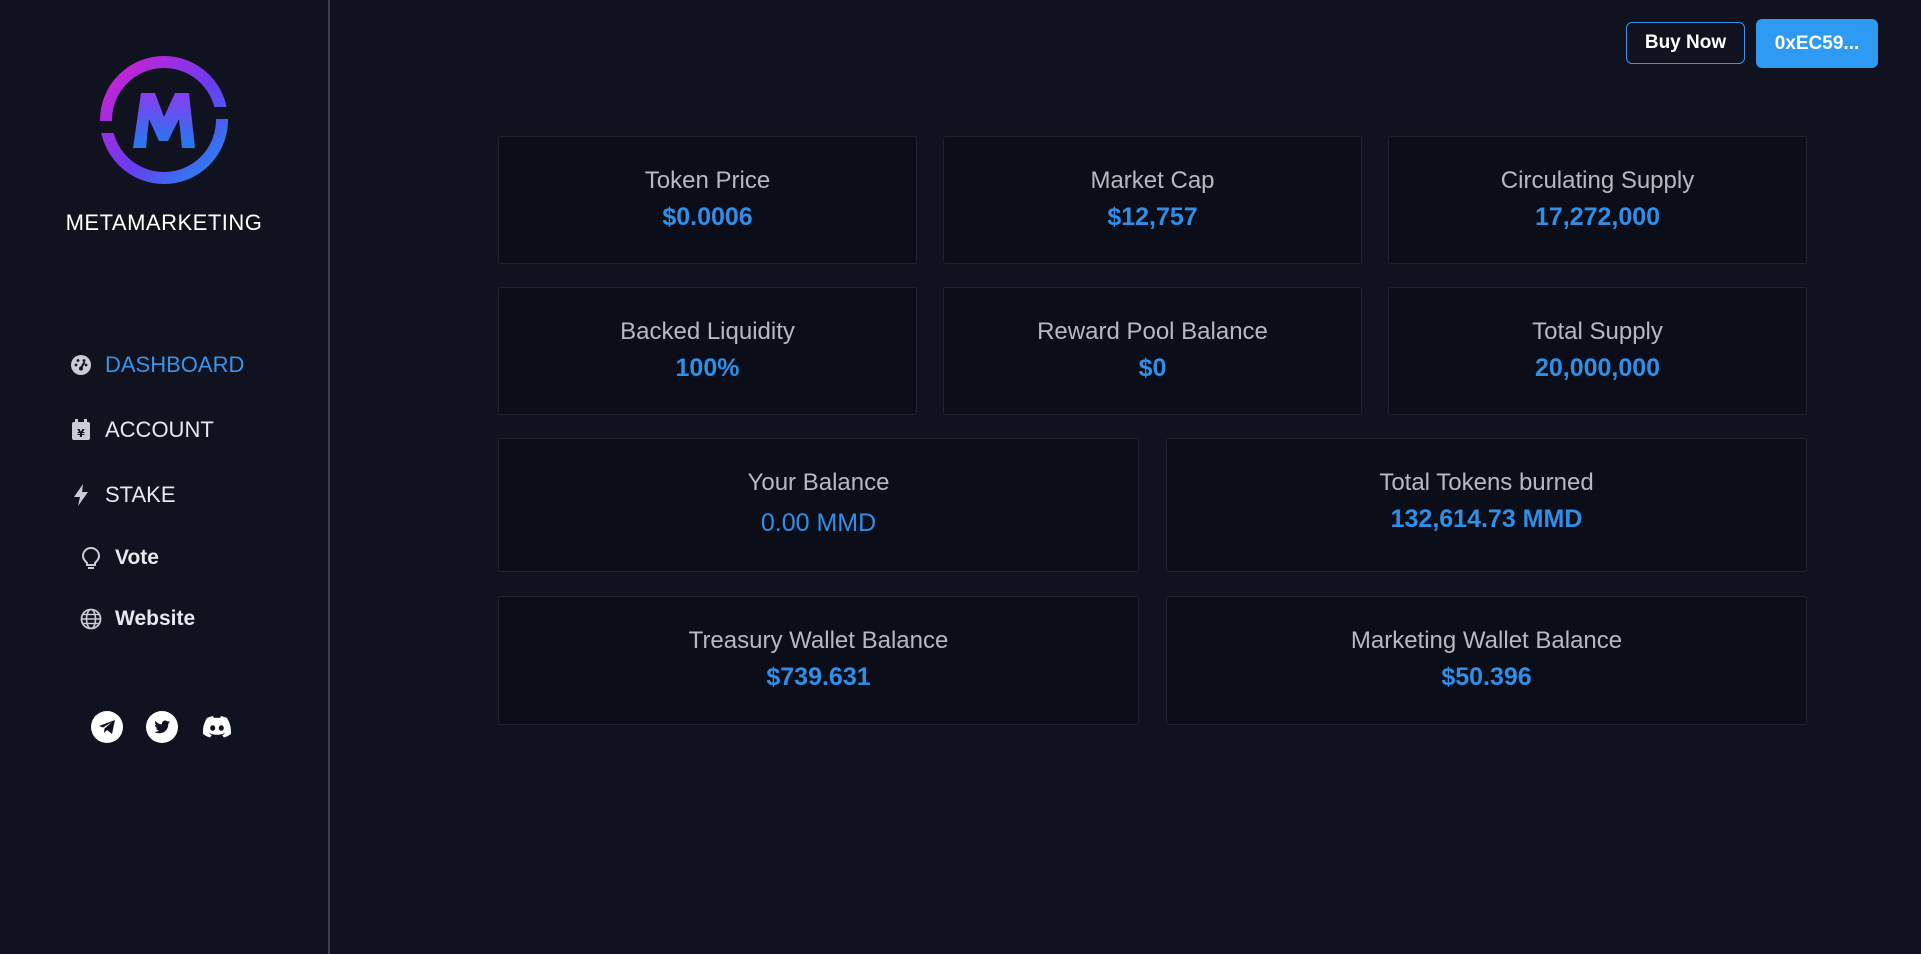 The height and width of the screenshot is (954, 1921). What do you see at coordinates (175, 364) in the screenshot?
I see `nav-label-dashboard: DASHBOARD` at bounding box center [175, 364].